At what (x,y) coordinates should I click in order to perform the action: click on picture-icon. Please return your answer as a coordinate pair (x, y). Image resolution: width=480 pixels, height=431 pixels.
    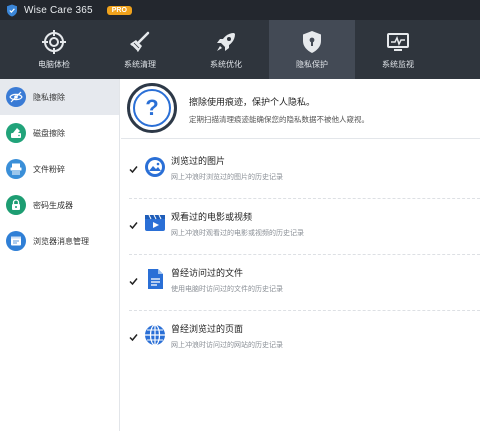
    Looking at the image, I should click on (155, 167).